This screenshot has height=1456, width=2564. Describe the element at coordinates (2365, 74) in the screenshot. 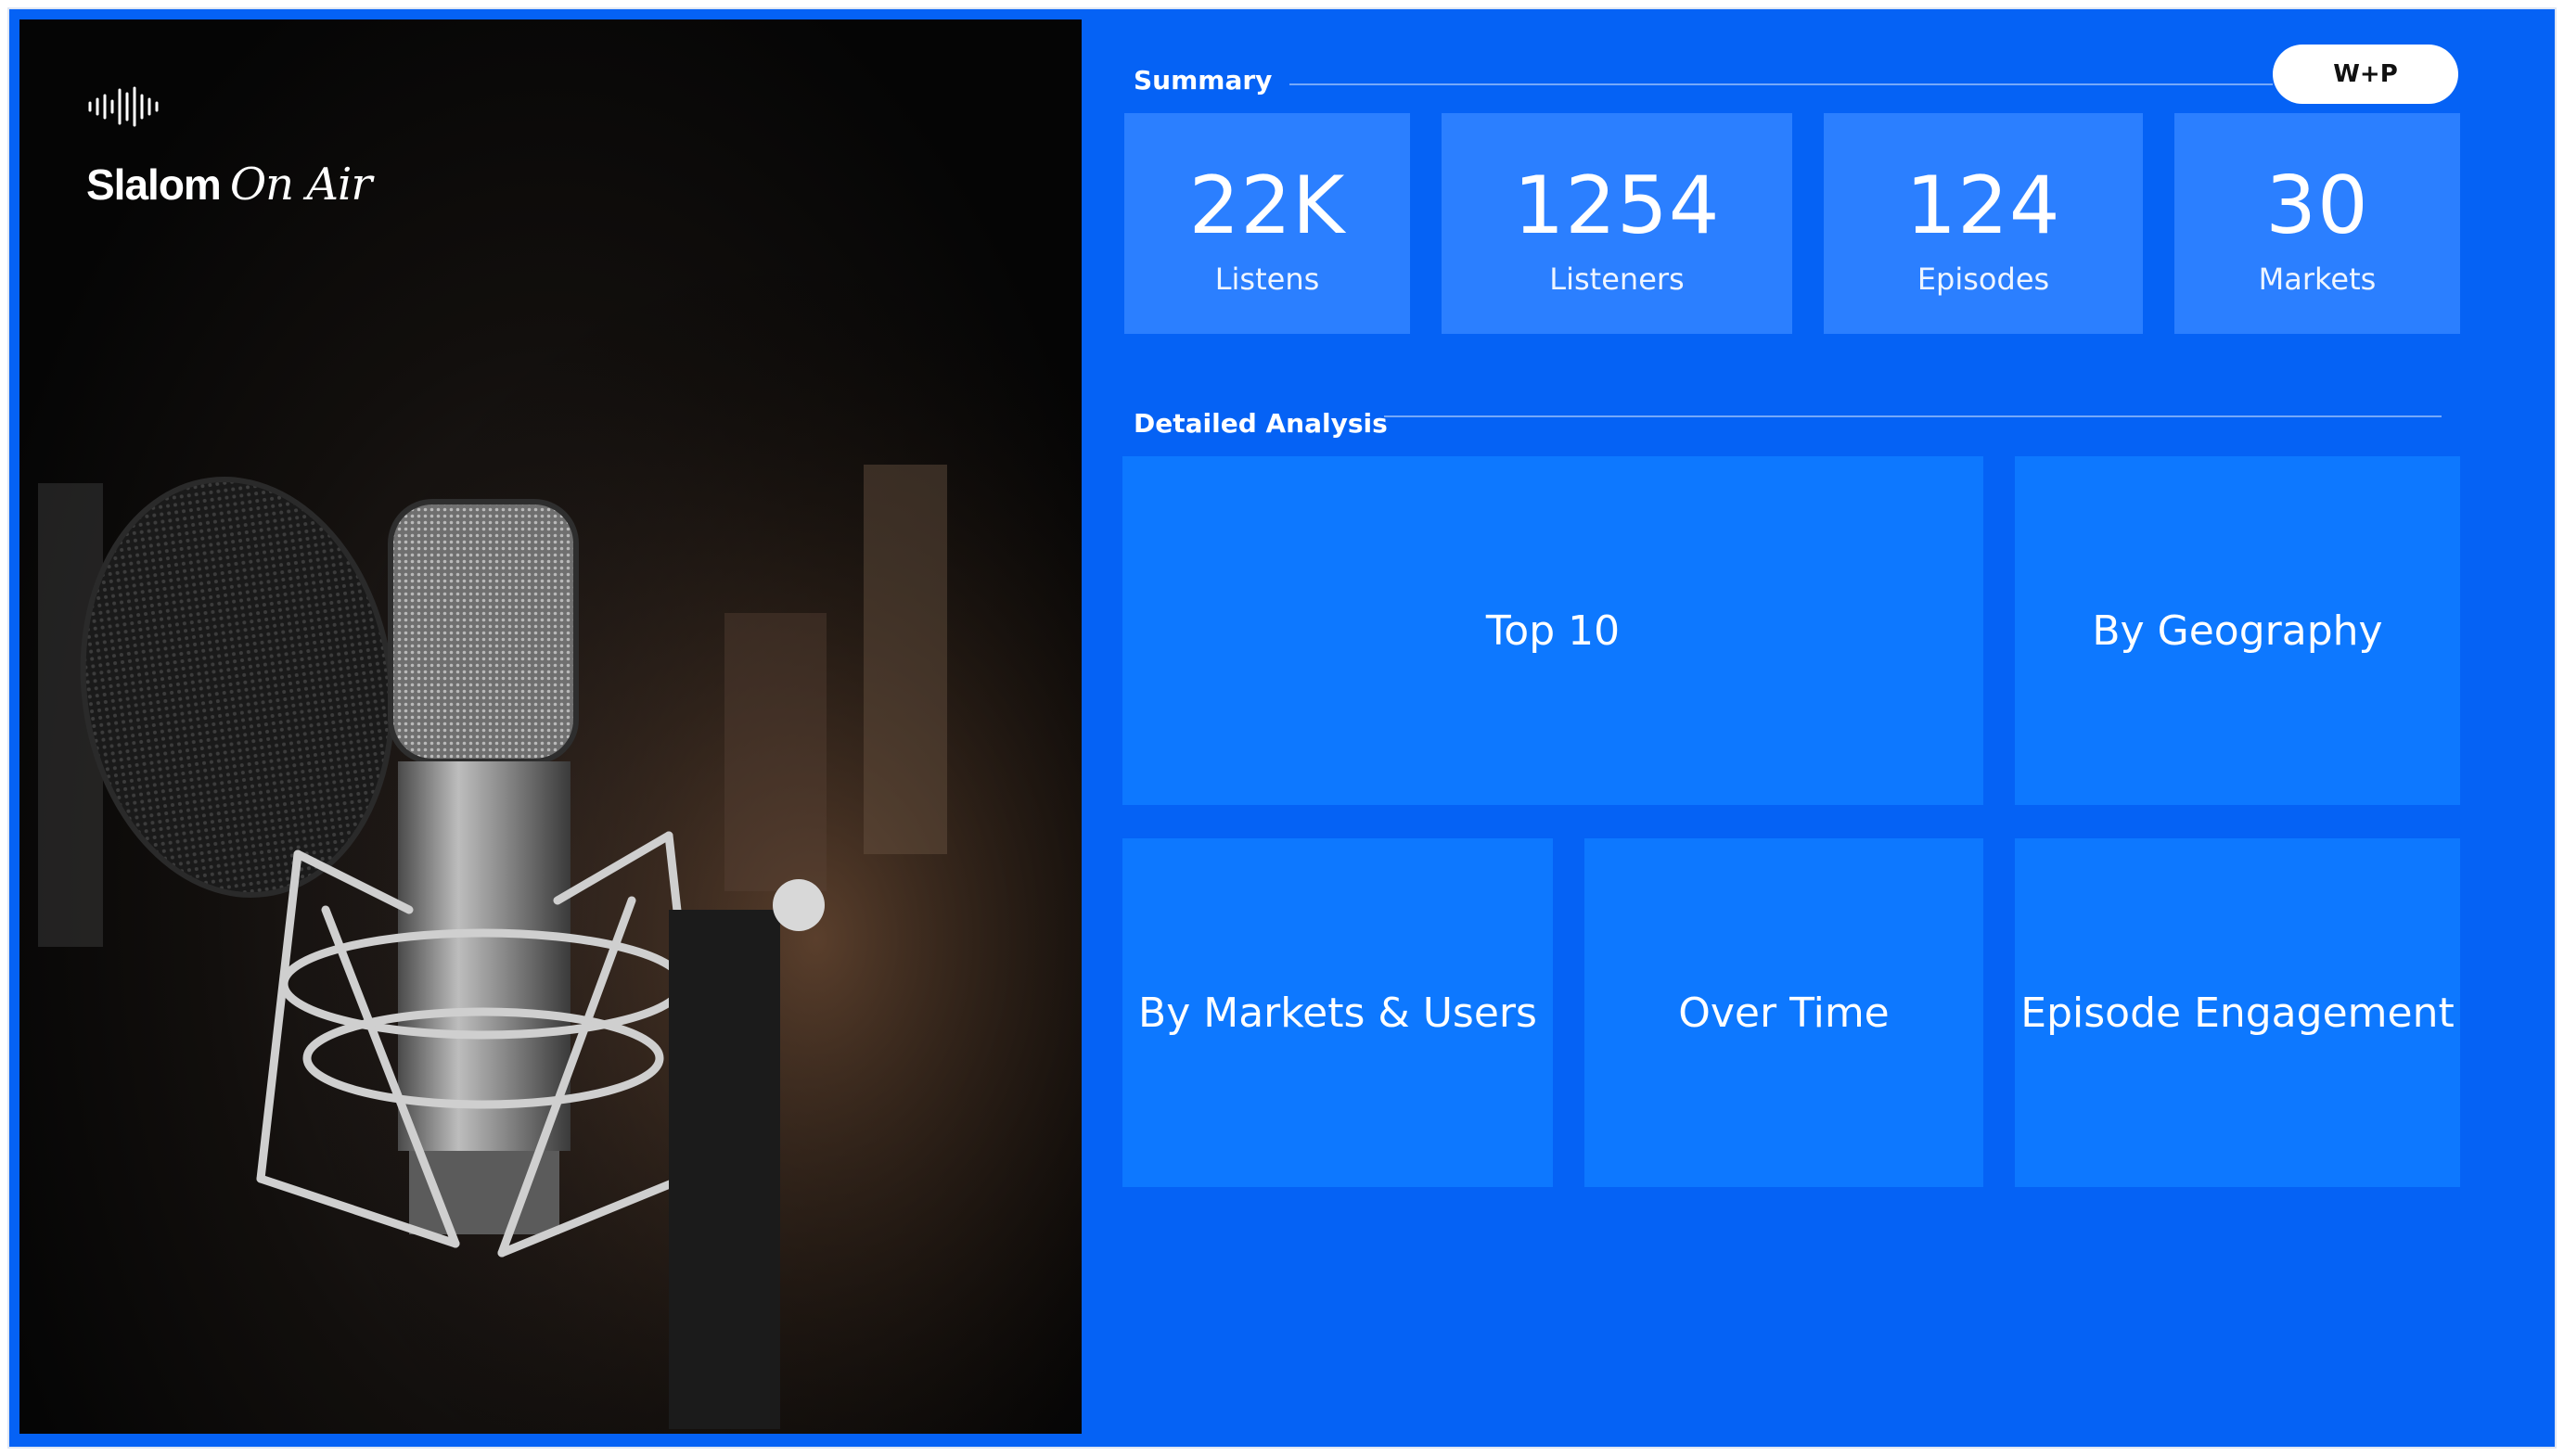

I see `wp-badge-button: W+P` at that location.